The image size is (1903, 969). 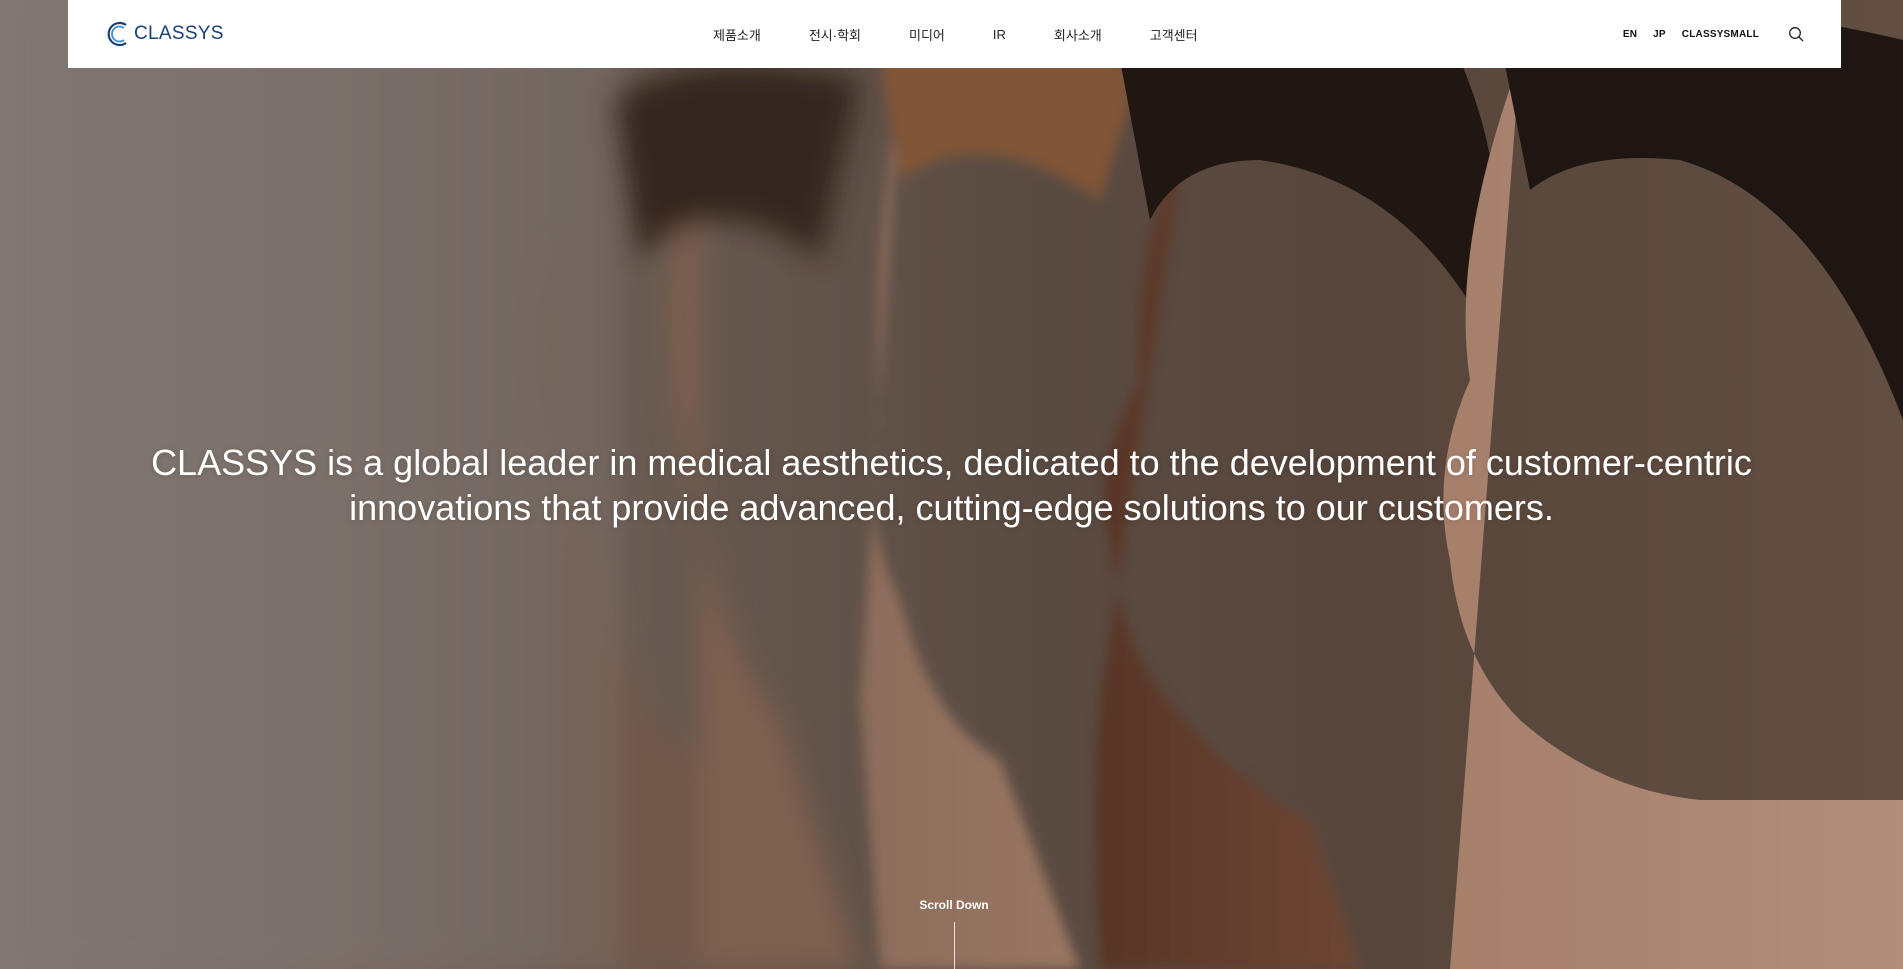 I want to click on search-button, so click(x=1796, y=34).